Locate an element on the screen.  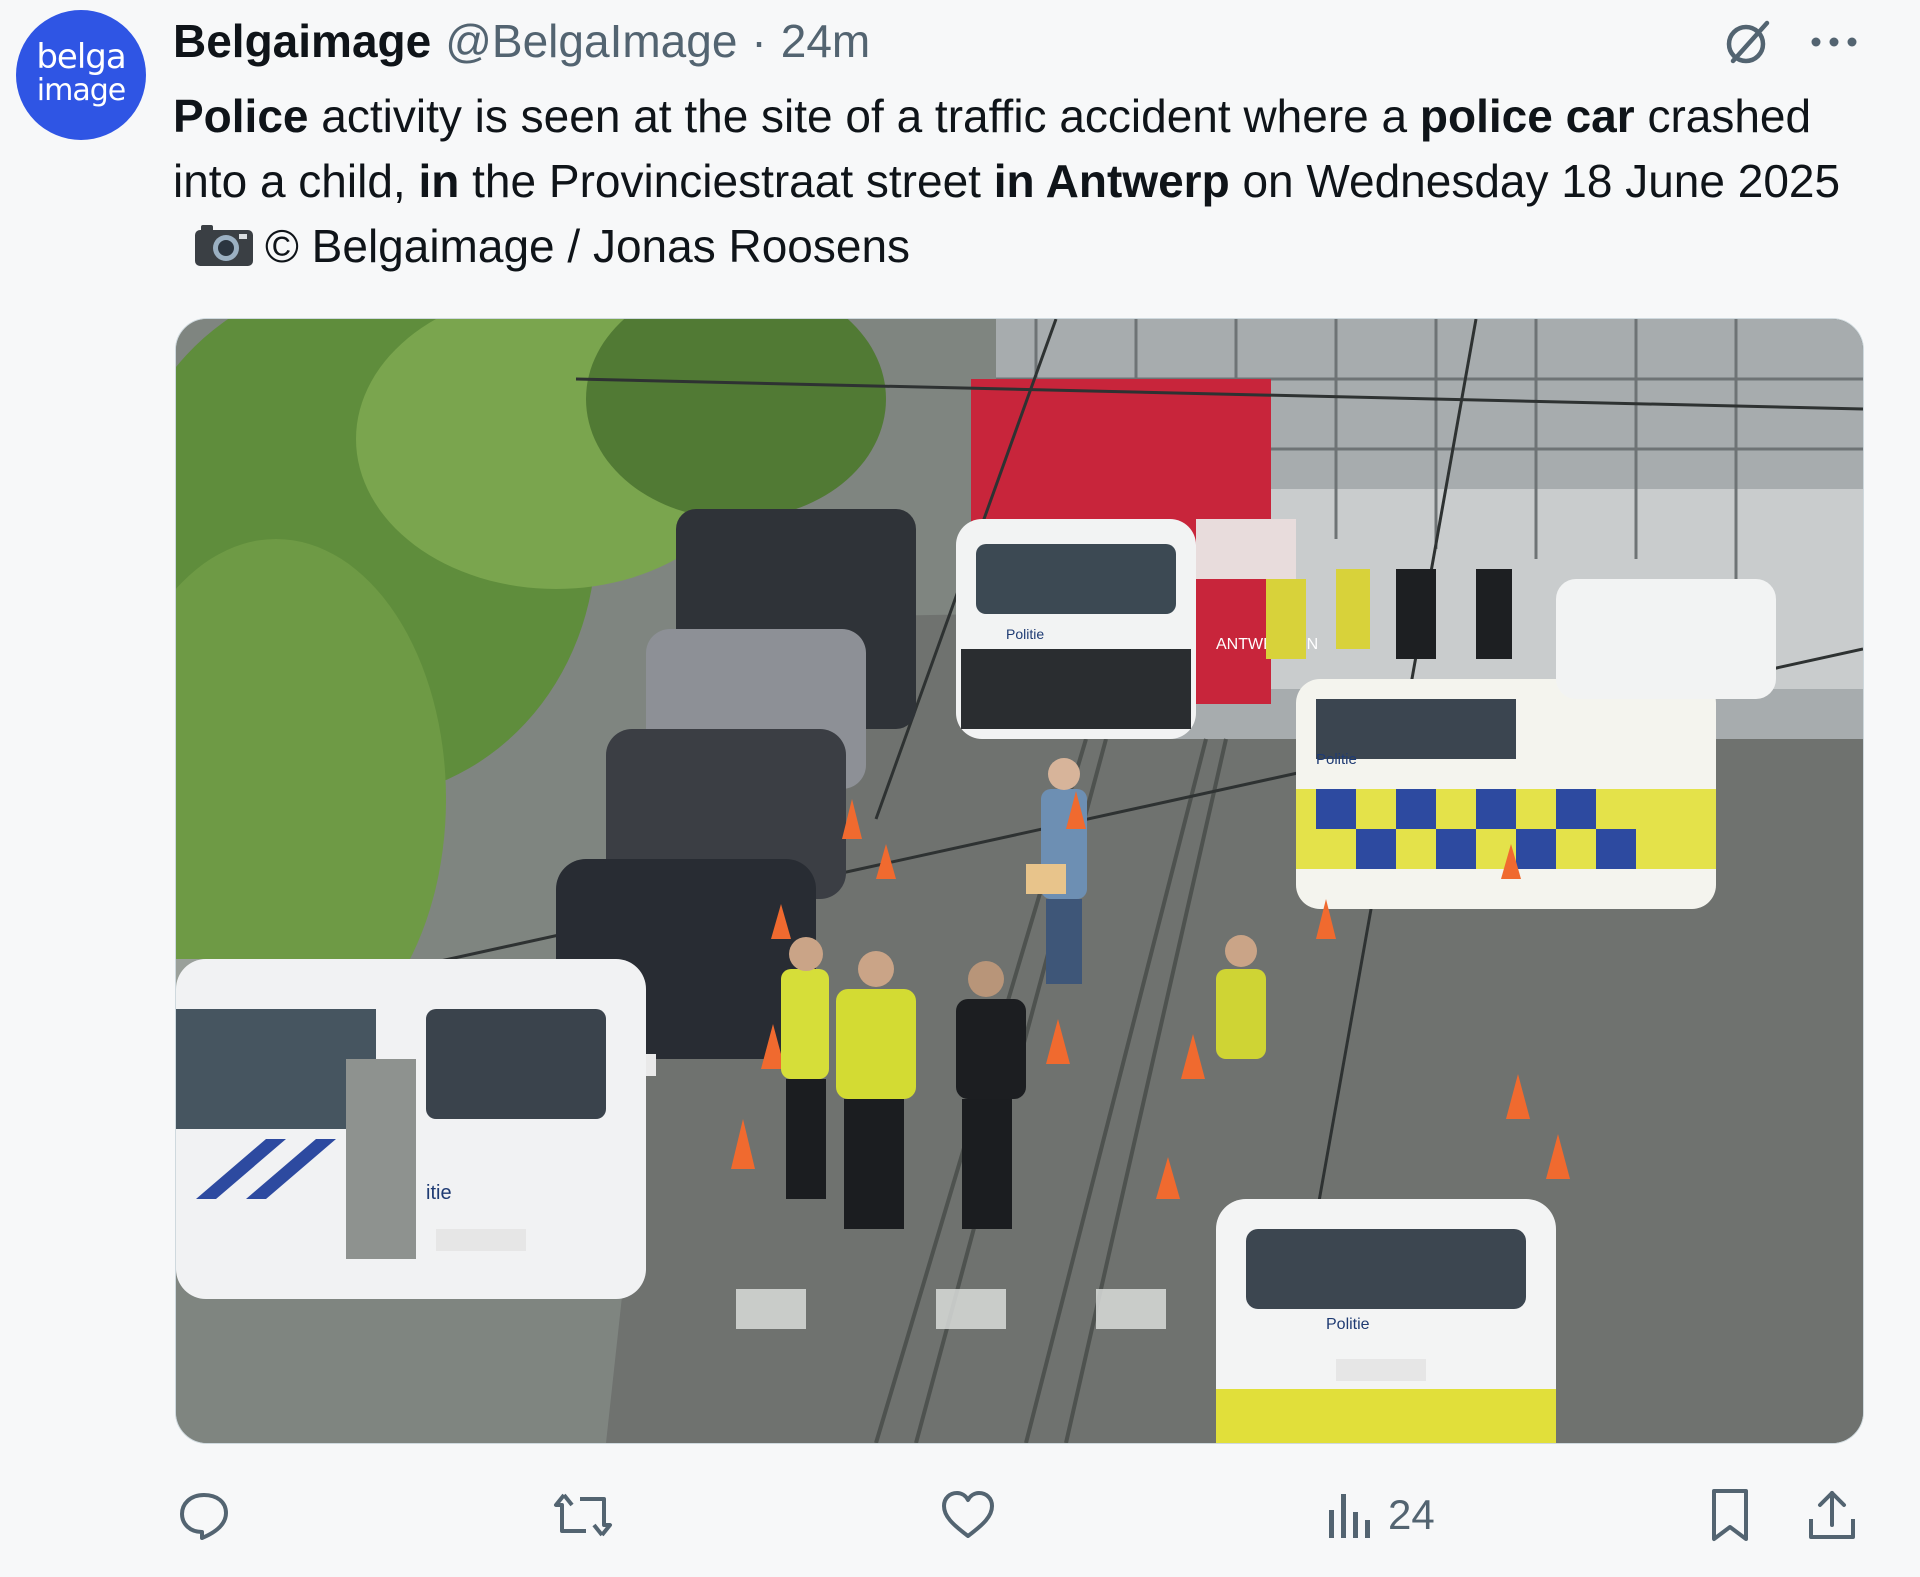
text-credit: © Belgaimage / Jonas Roosens is located at coordinates (588, 246).